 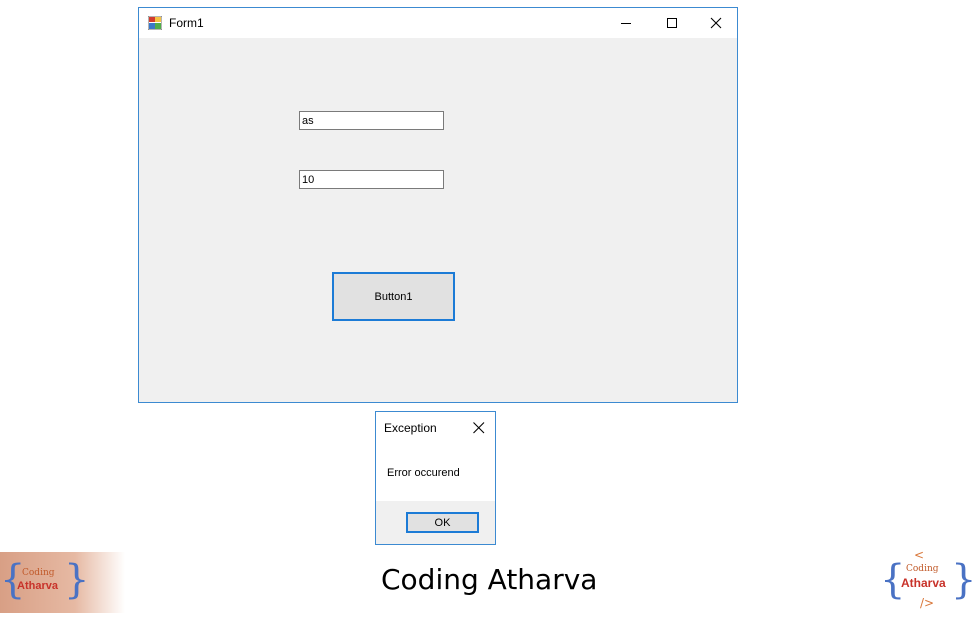 What do you see at coordinates (186, 23) in the screenshot?
I see `window-title: Form1` at bounding box center [186, 23].